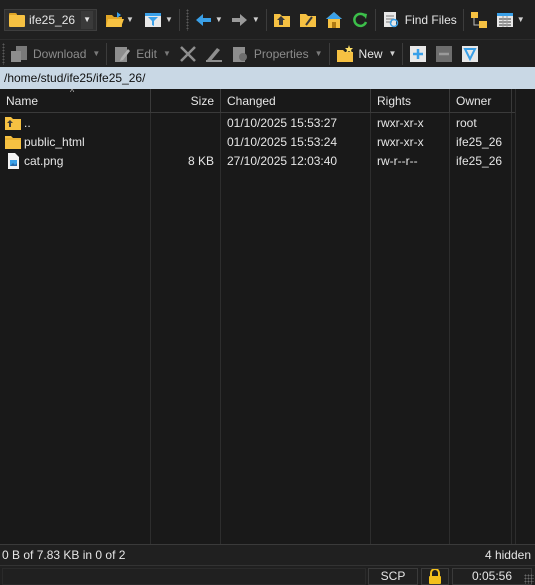 Image resolution: width=535 pixels, height=585 pixels. I want to click on edit-button: Edit ▼, so click(142, 54).